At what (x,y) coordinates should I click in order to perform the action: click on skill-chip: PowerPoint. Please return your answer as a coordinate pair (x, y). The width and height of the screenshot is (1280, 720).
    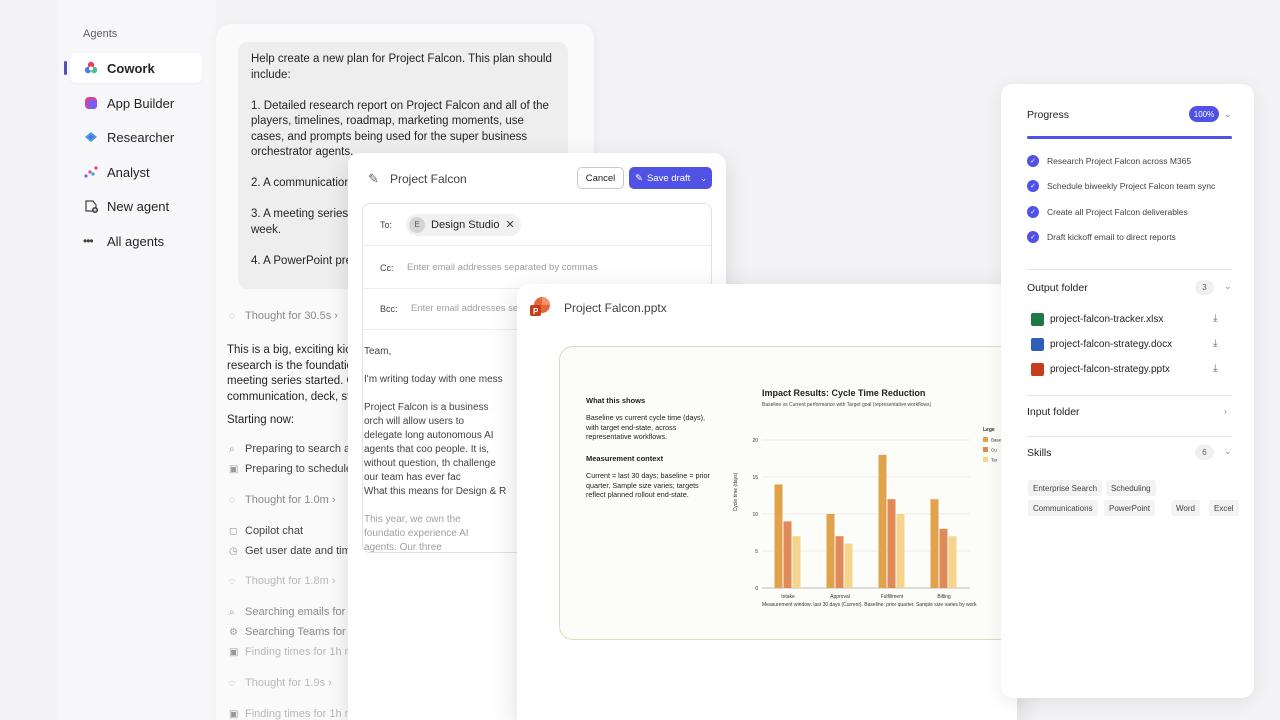
    Looking at the image, I should click on (1129, 508).